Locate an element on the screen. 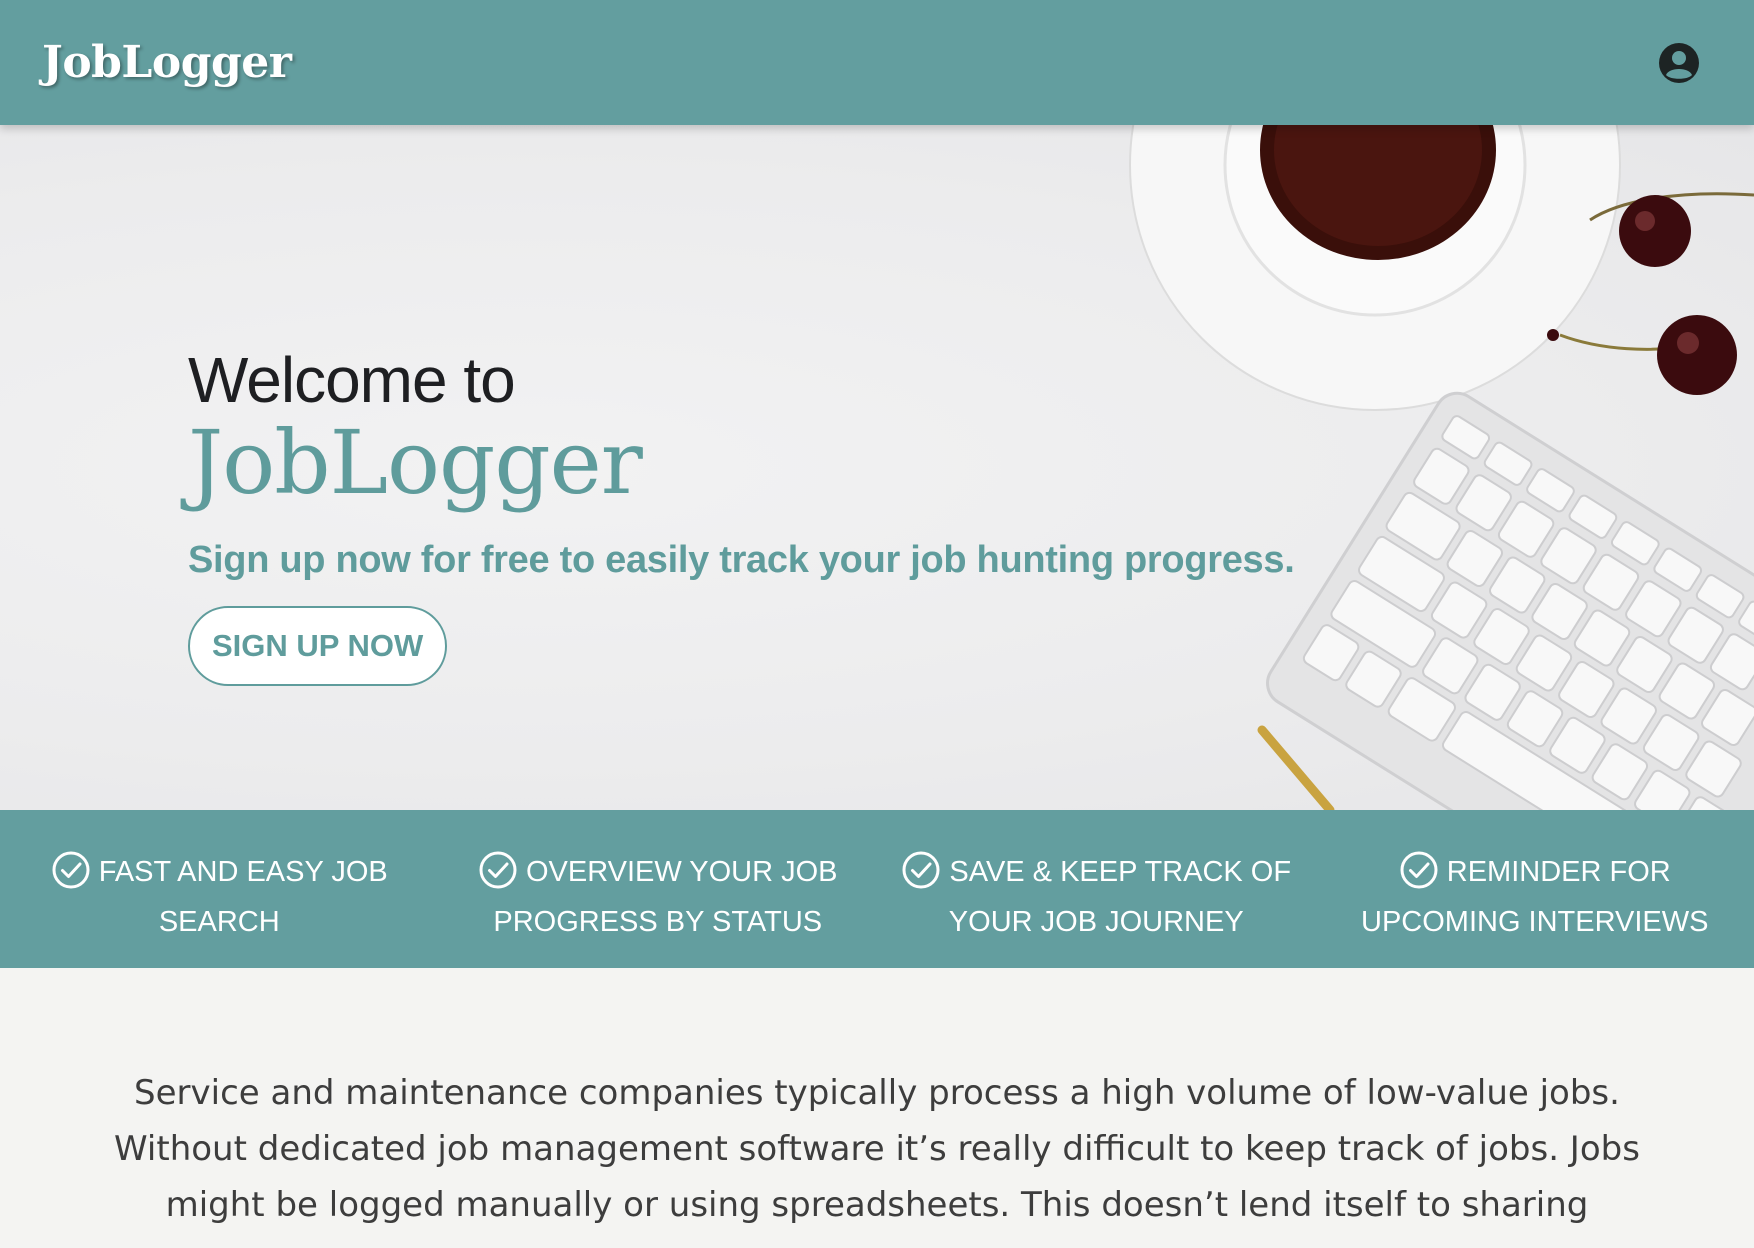 This screenshot has width=1754, height=1248. feature-line-1: OVERVIEW YOUR JOB is located at coordinates (681, 872).